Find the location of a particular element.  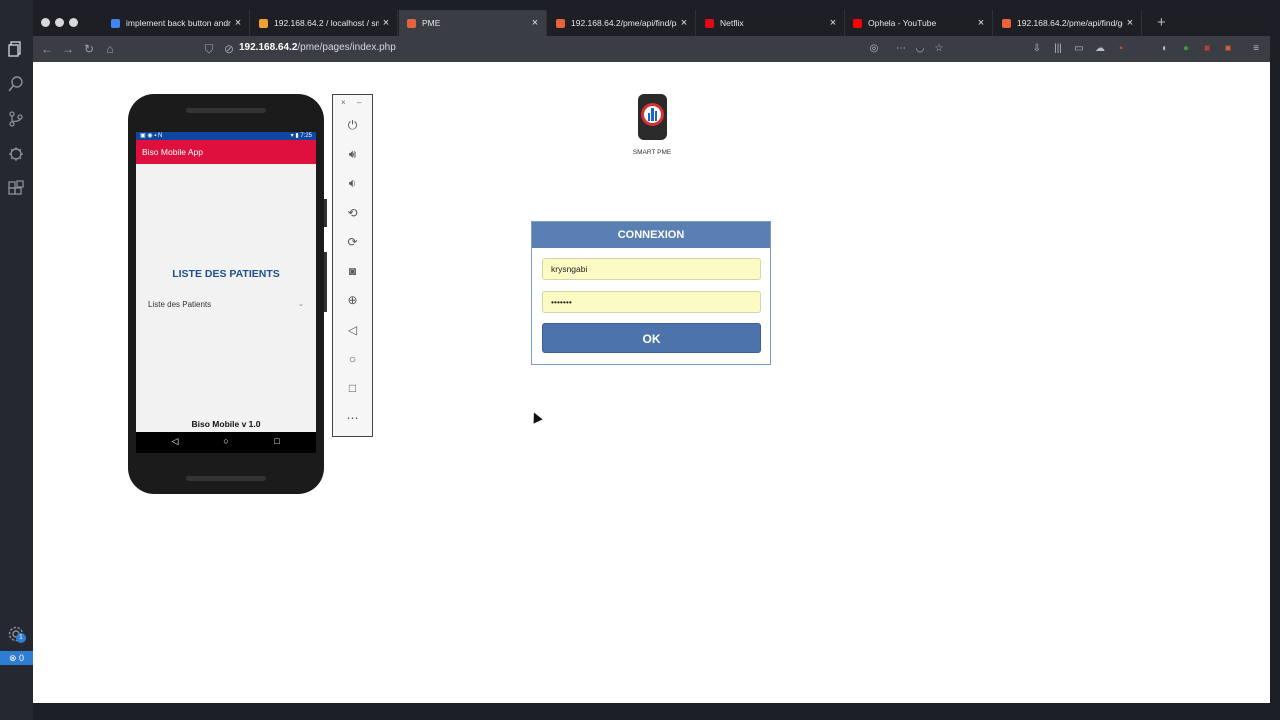

login-panel: CONNEXION krysngabi ••••••• OK is located at coordinates (651, 293).